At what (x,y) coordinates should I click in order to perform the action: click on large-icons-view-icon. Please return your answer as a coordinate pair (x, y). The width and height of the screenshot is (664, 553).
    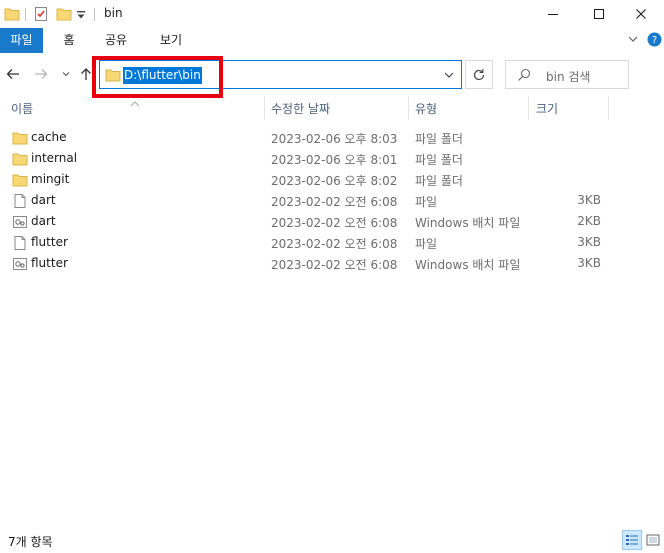
    Looking at the image, I should click on (653, 540).